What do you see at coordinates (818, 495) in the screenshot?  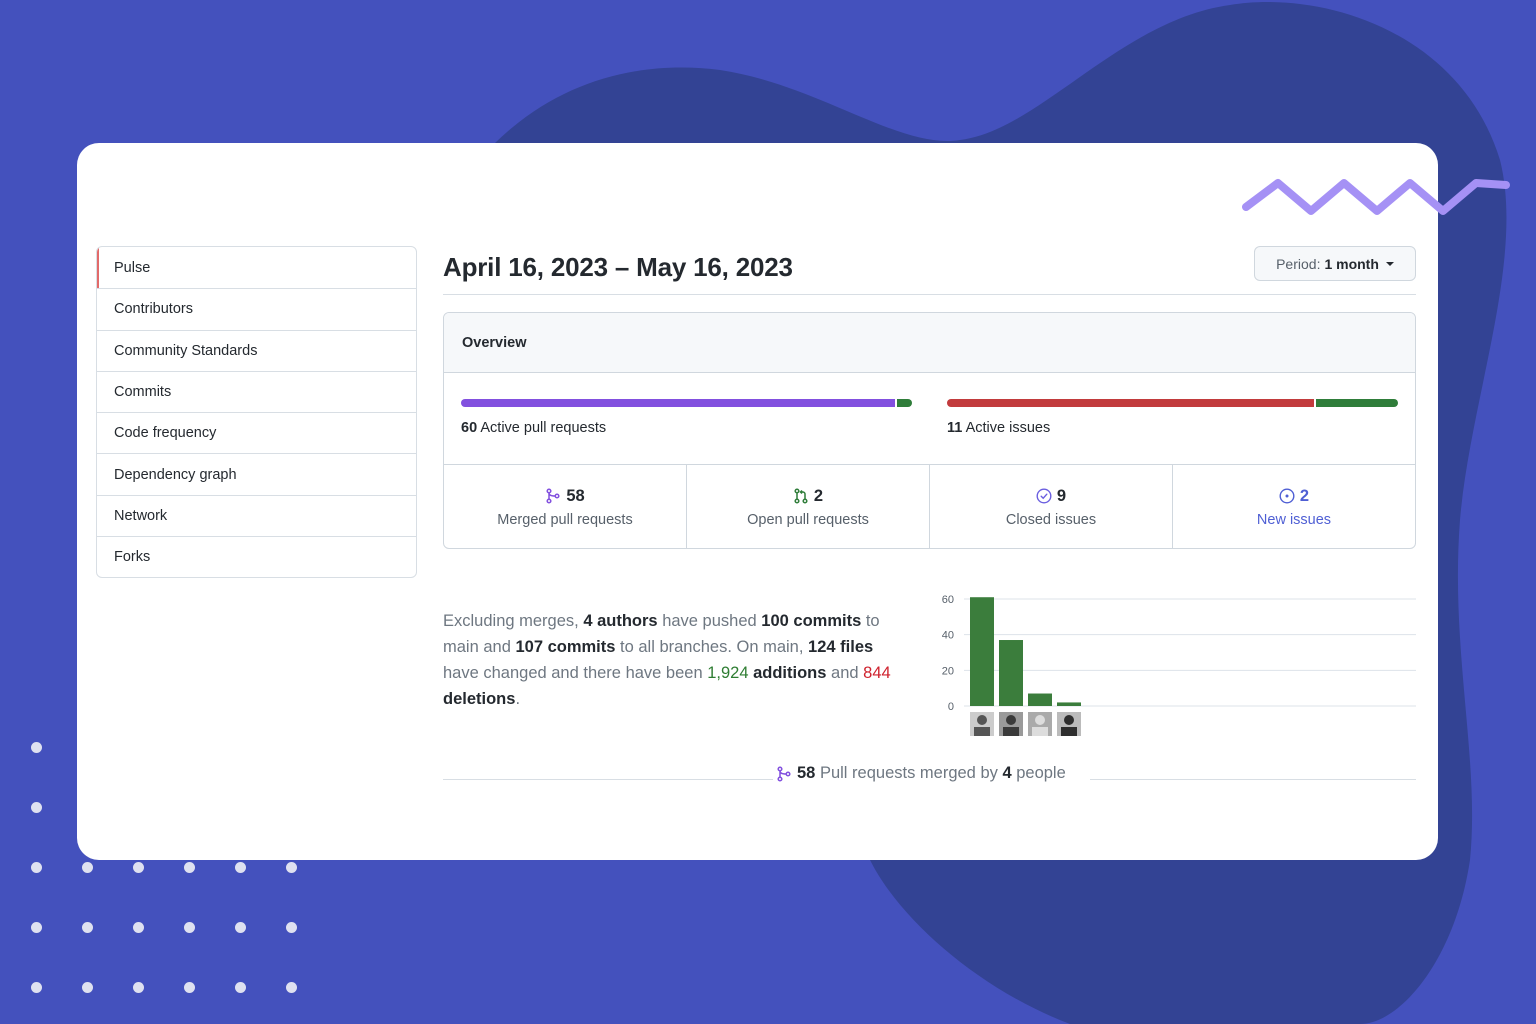 I see `open-pull-requests-count: 2` at bounding box center [818, 495].